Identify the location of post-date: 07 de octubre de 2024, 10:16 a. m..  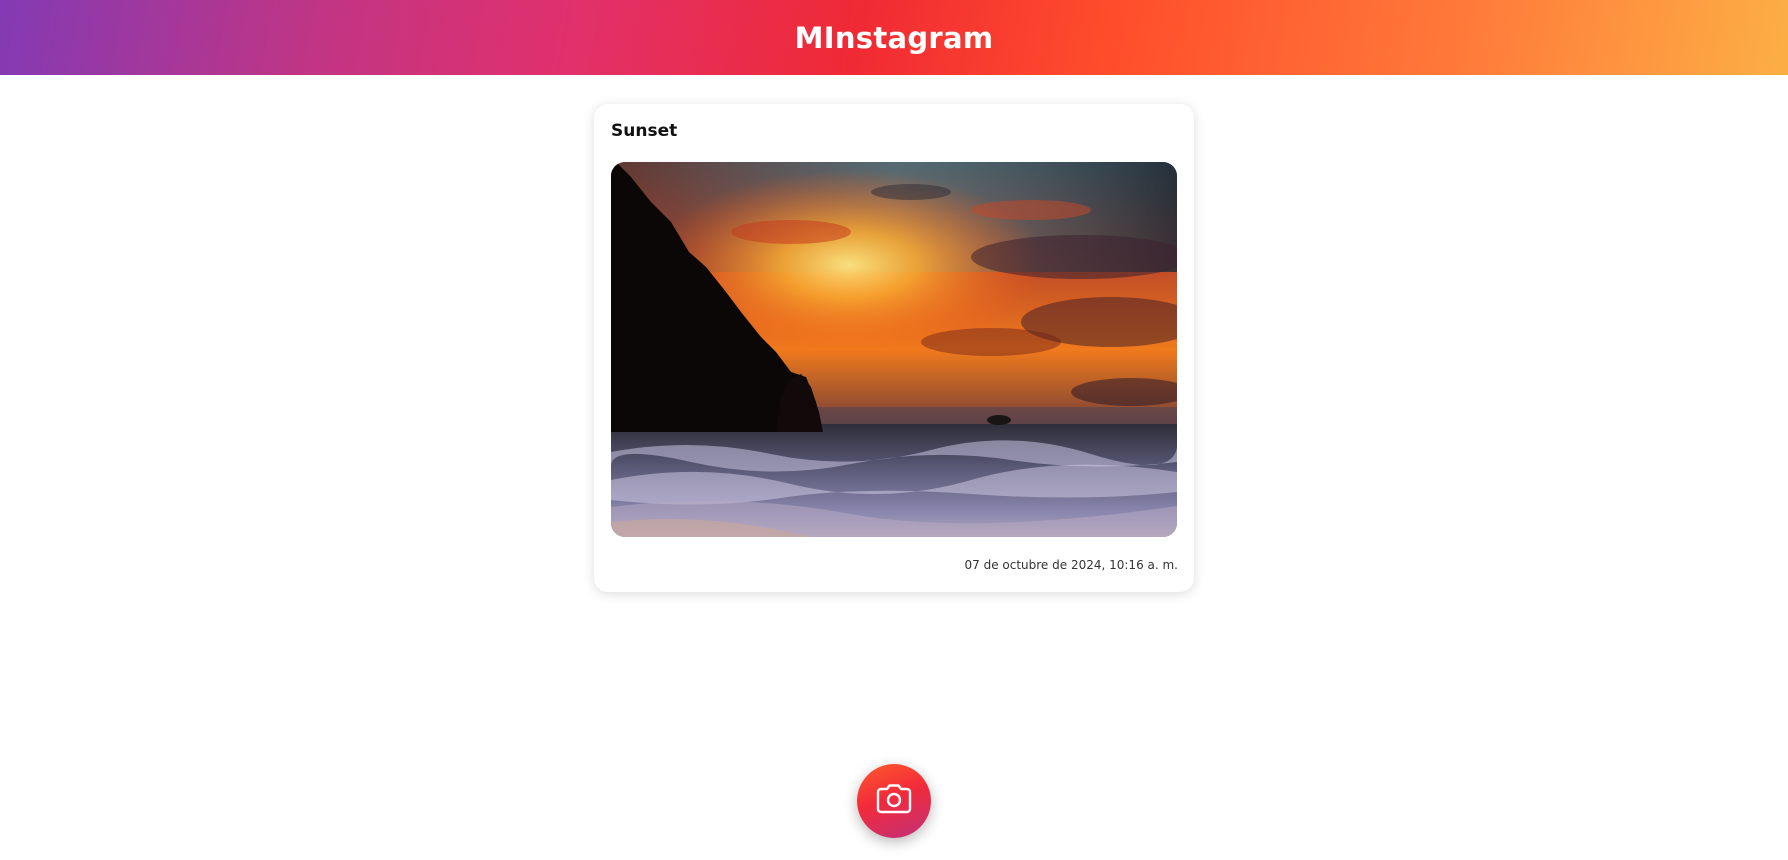
(1071, 565).